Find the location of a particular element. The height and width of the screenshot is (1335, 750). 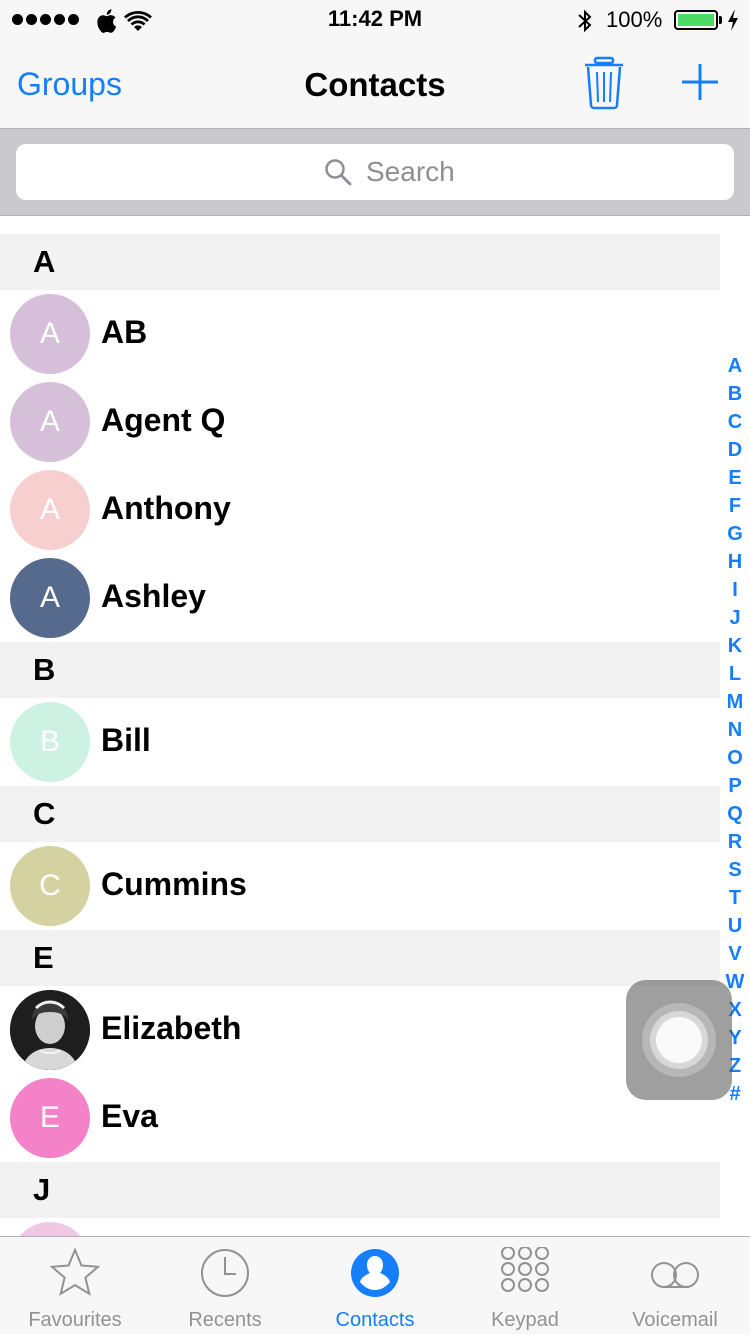

tab-keypad: Keypad is located at coordinates (525, 1286).